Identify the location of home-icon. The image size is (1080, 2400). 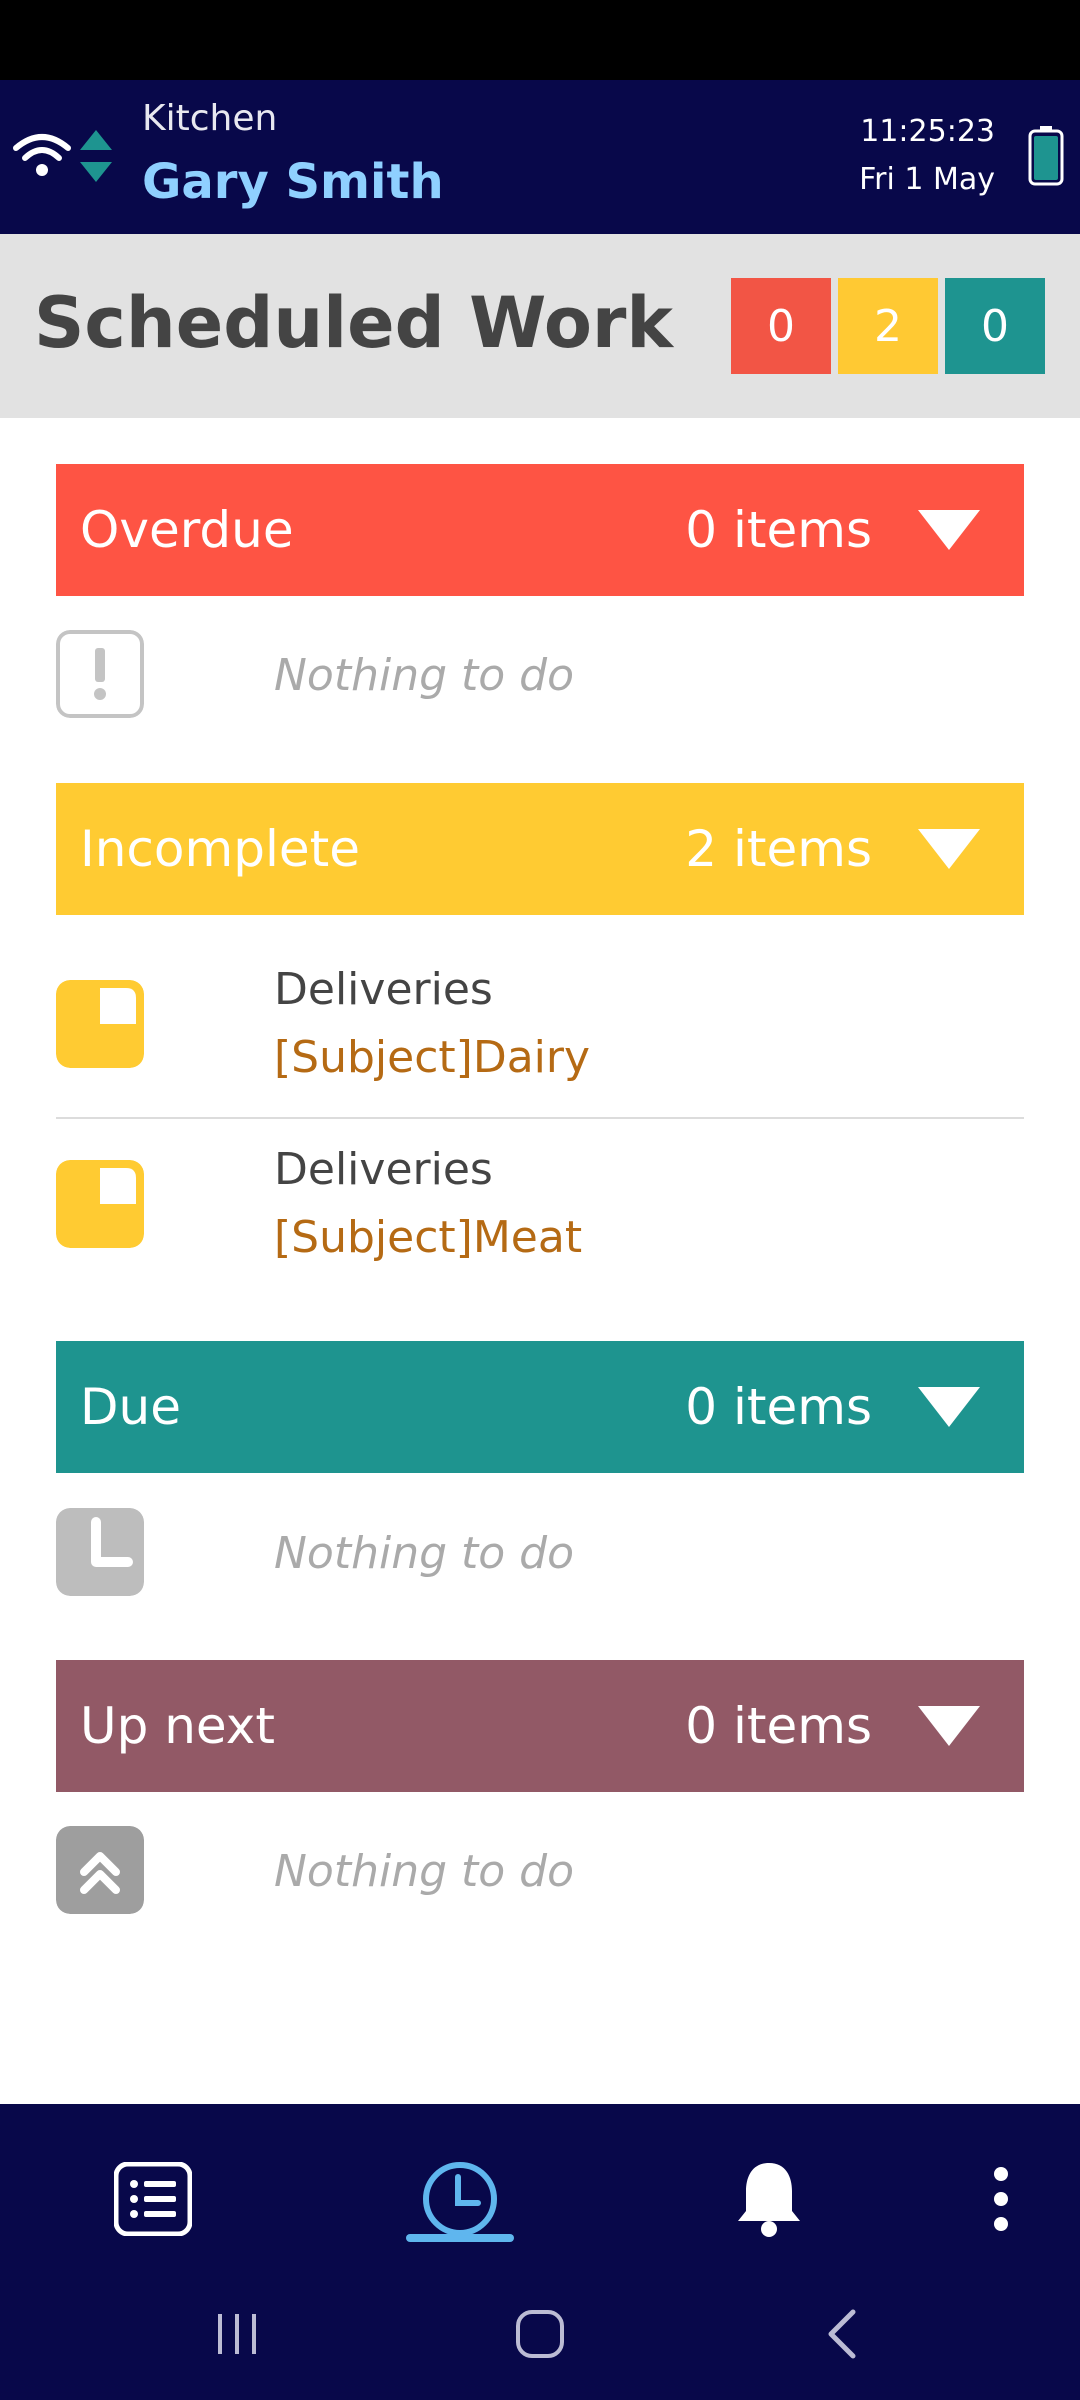
(540, 2334).